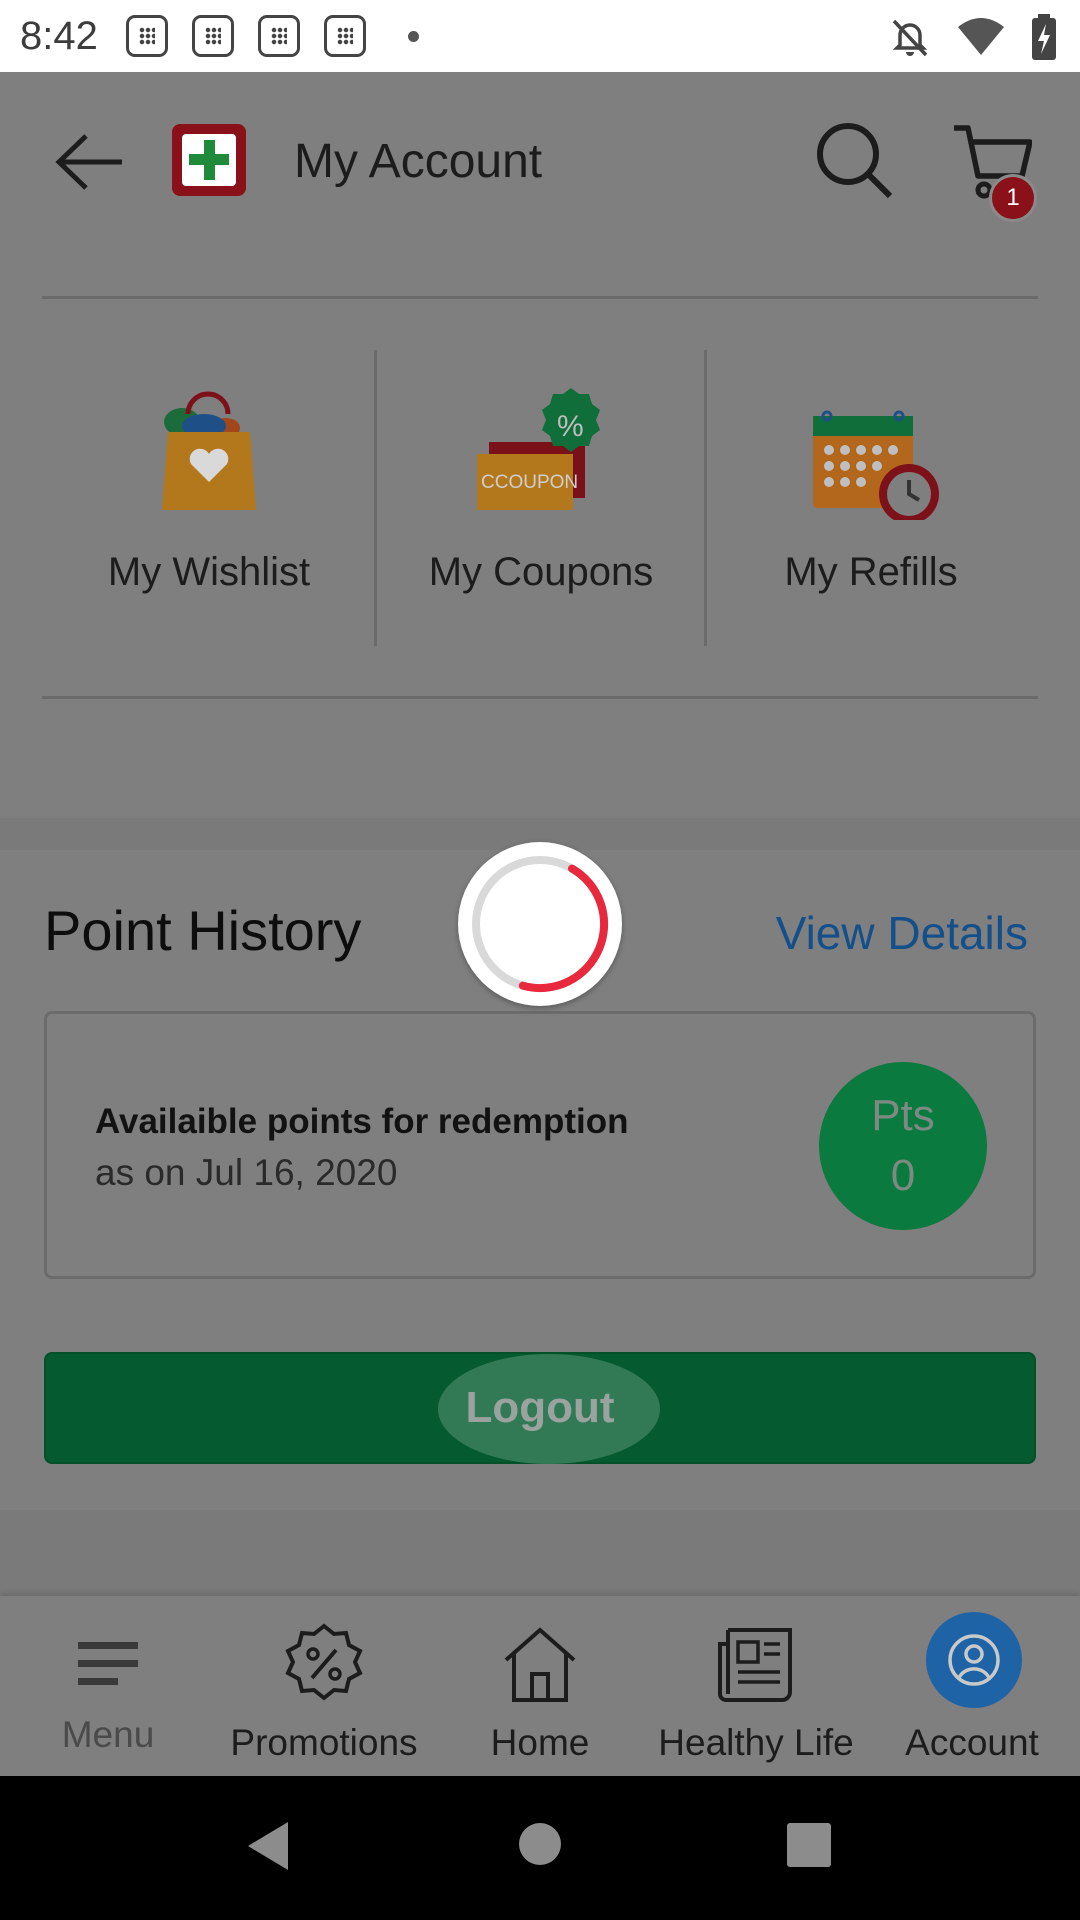 Image resolution: width=1080 pixels, height=1920 pixels. What do you see at coordinates (854, 160) in the screenshot?
I see `search-icon` at bounding box center [854, 160].